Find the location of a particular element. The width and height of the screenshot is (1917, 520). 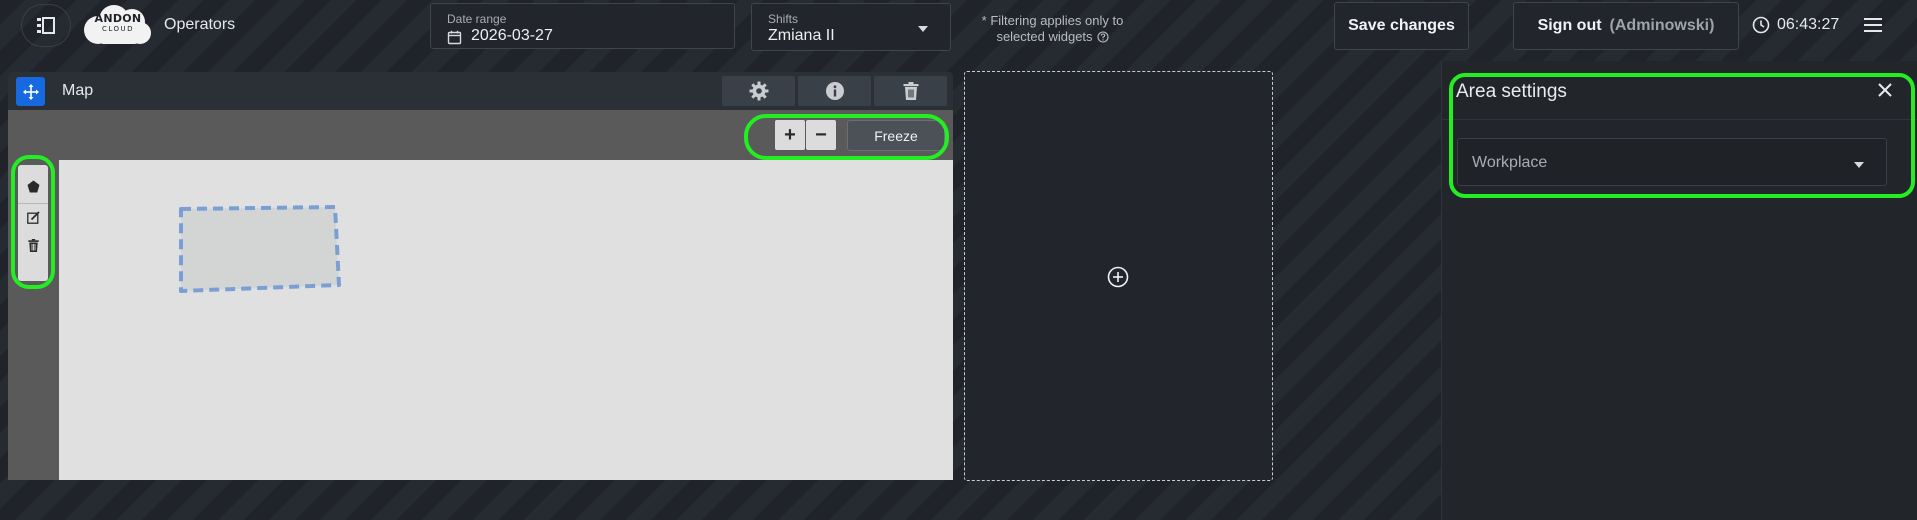

calendar-icon is located at coordinates (454, 37).